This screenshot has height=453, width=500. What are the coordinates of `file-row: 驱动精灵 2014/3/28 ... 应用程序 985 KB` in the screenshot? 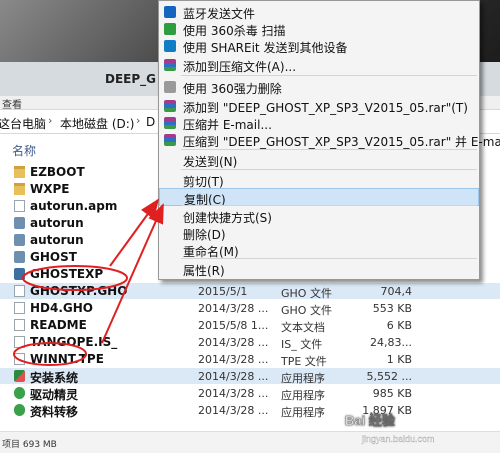 It's located at (250, 393).